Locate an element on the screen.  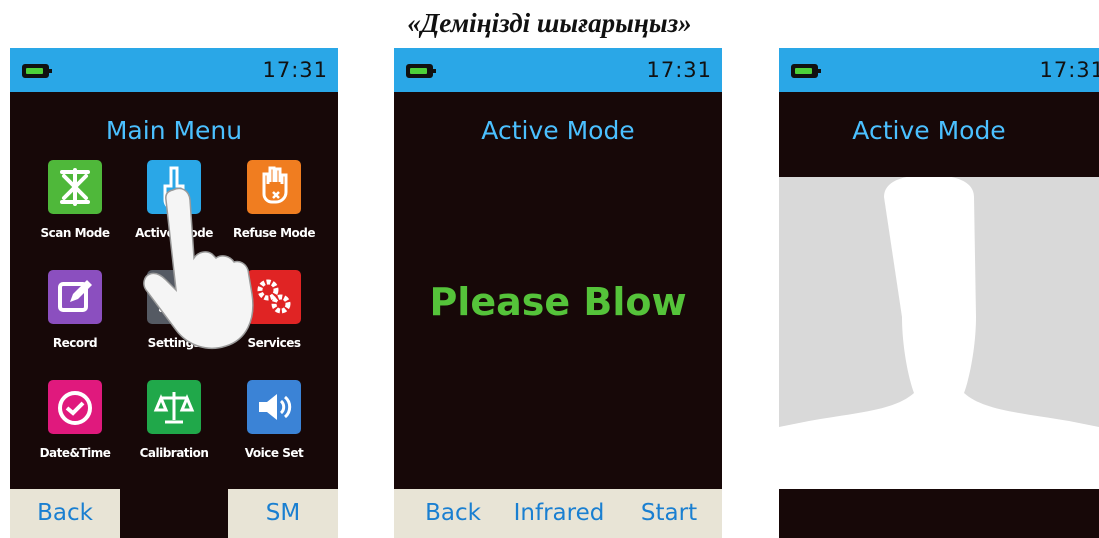
menu-item-calibration: Calibration is located at coordinates (174, 423).